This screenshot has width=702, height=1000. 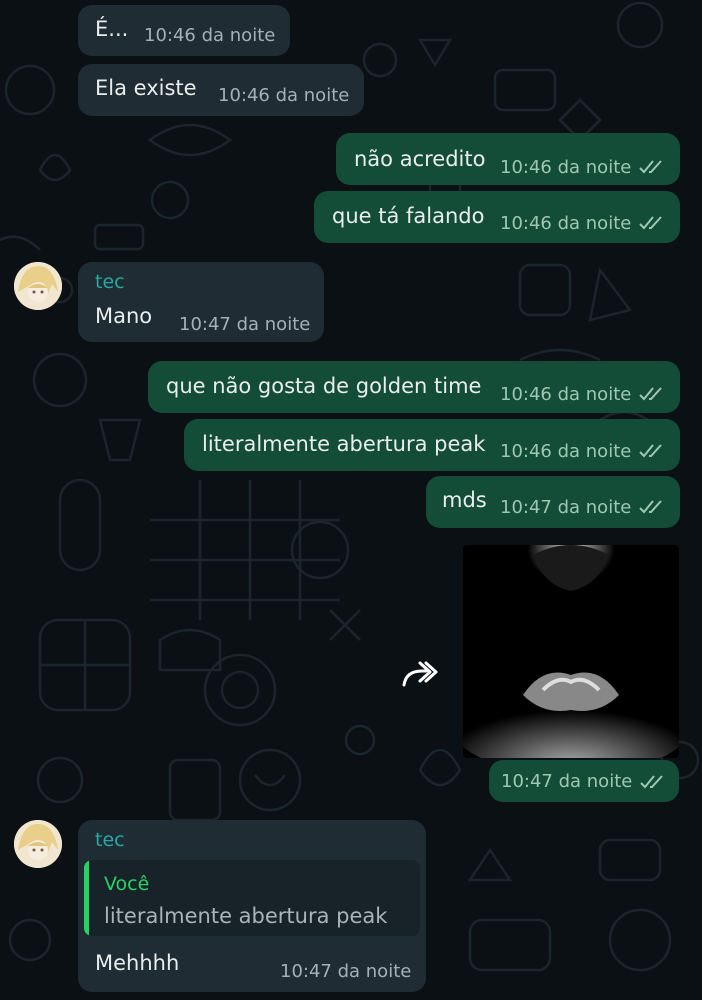 I want to click on quoted-message: Você literalmente abertura peak, so click(x=252, y=898).